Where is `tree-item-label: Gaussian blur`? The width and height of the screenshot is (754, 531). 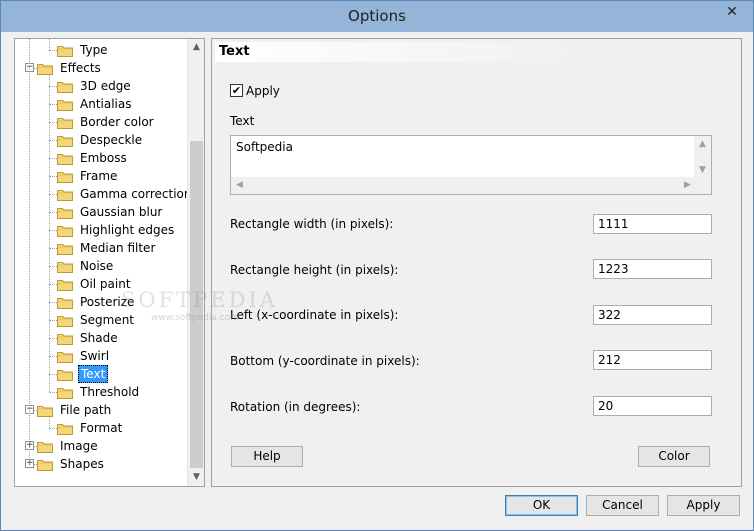
tree-item-label: Gaussian blur is located at coordinates (121, 212).